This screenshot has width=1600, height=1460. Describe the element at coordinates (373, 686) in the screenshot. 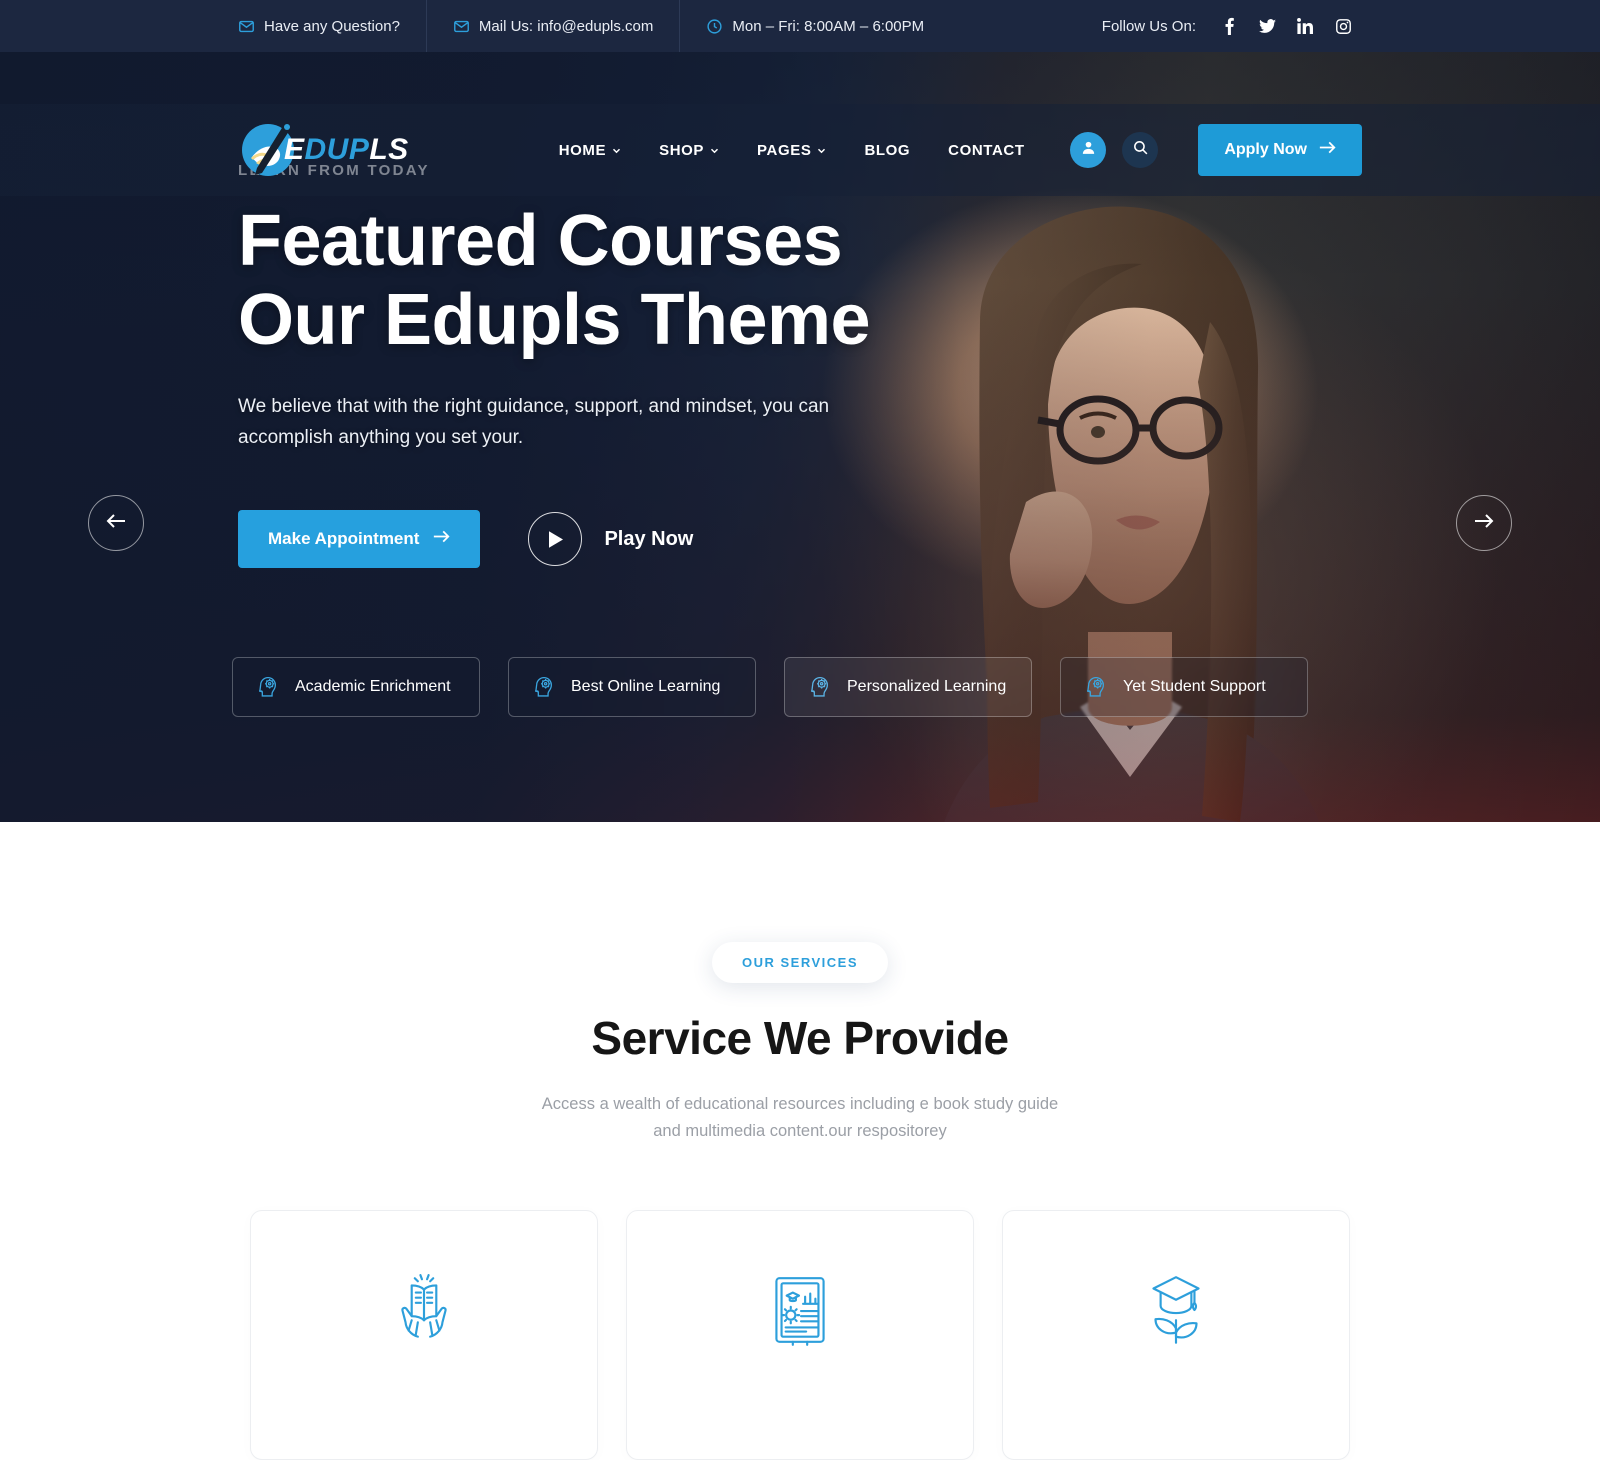

I see `feature-pill-label: Academic Enrichment` at that location.